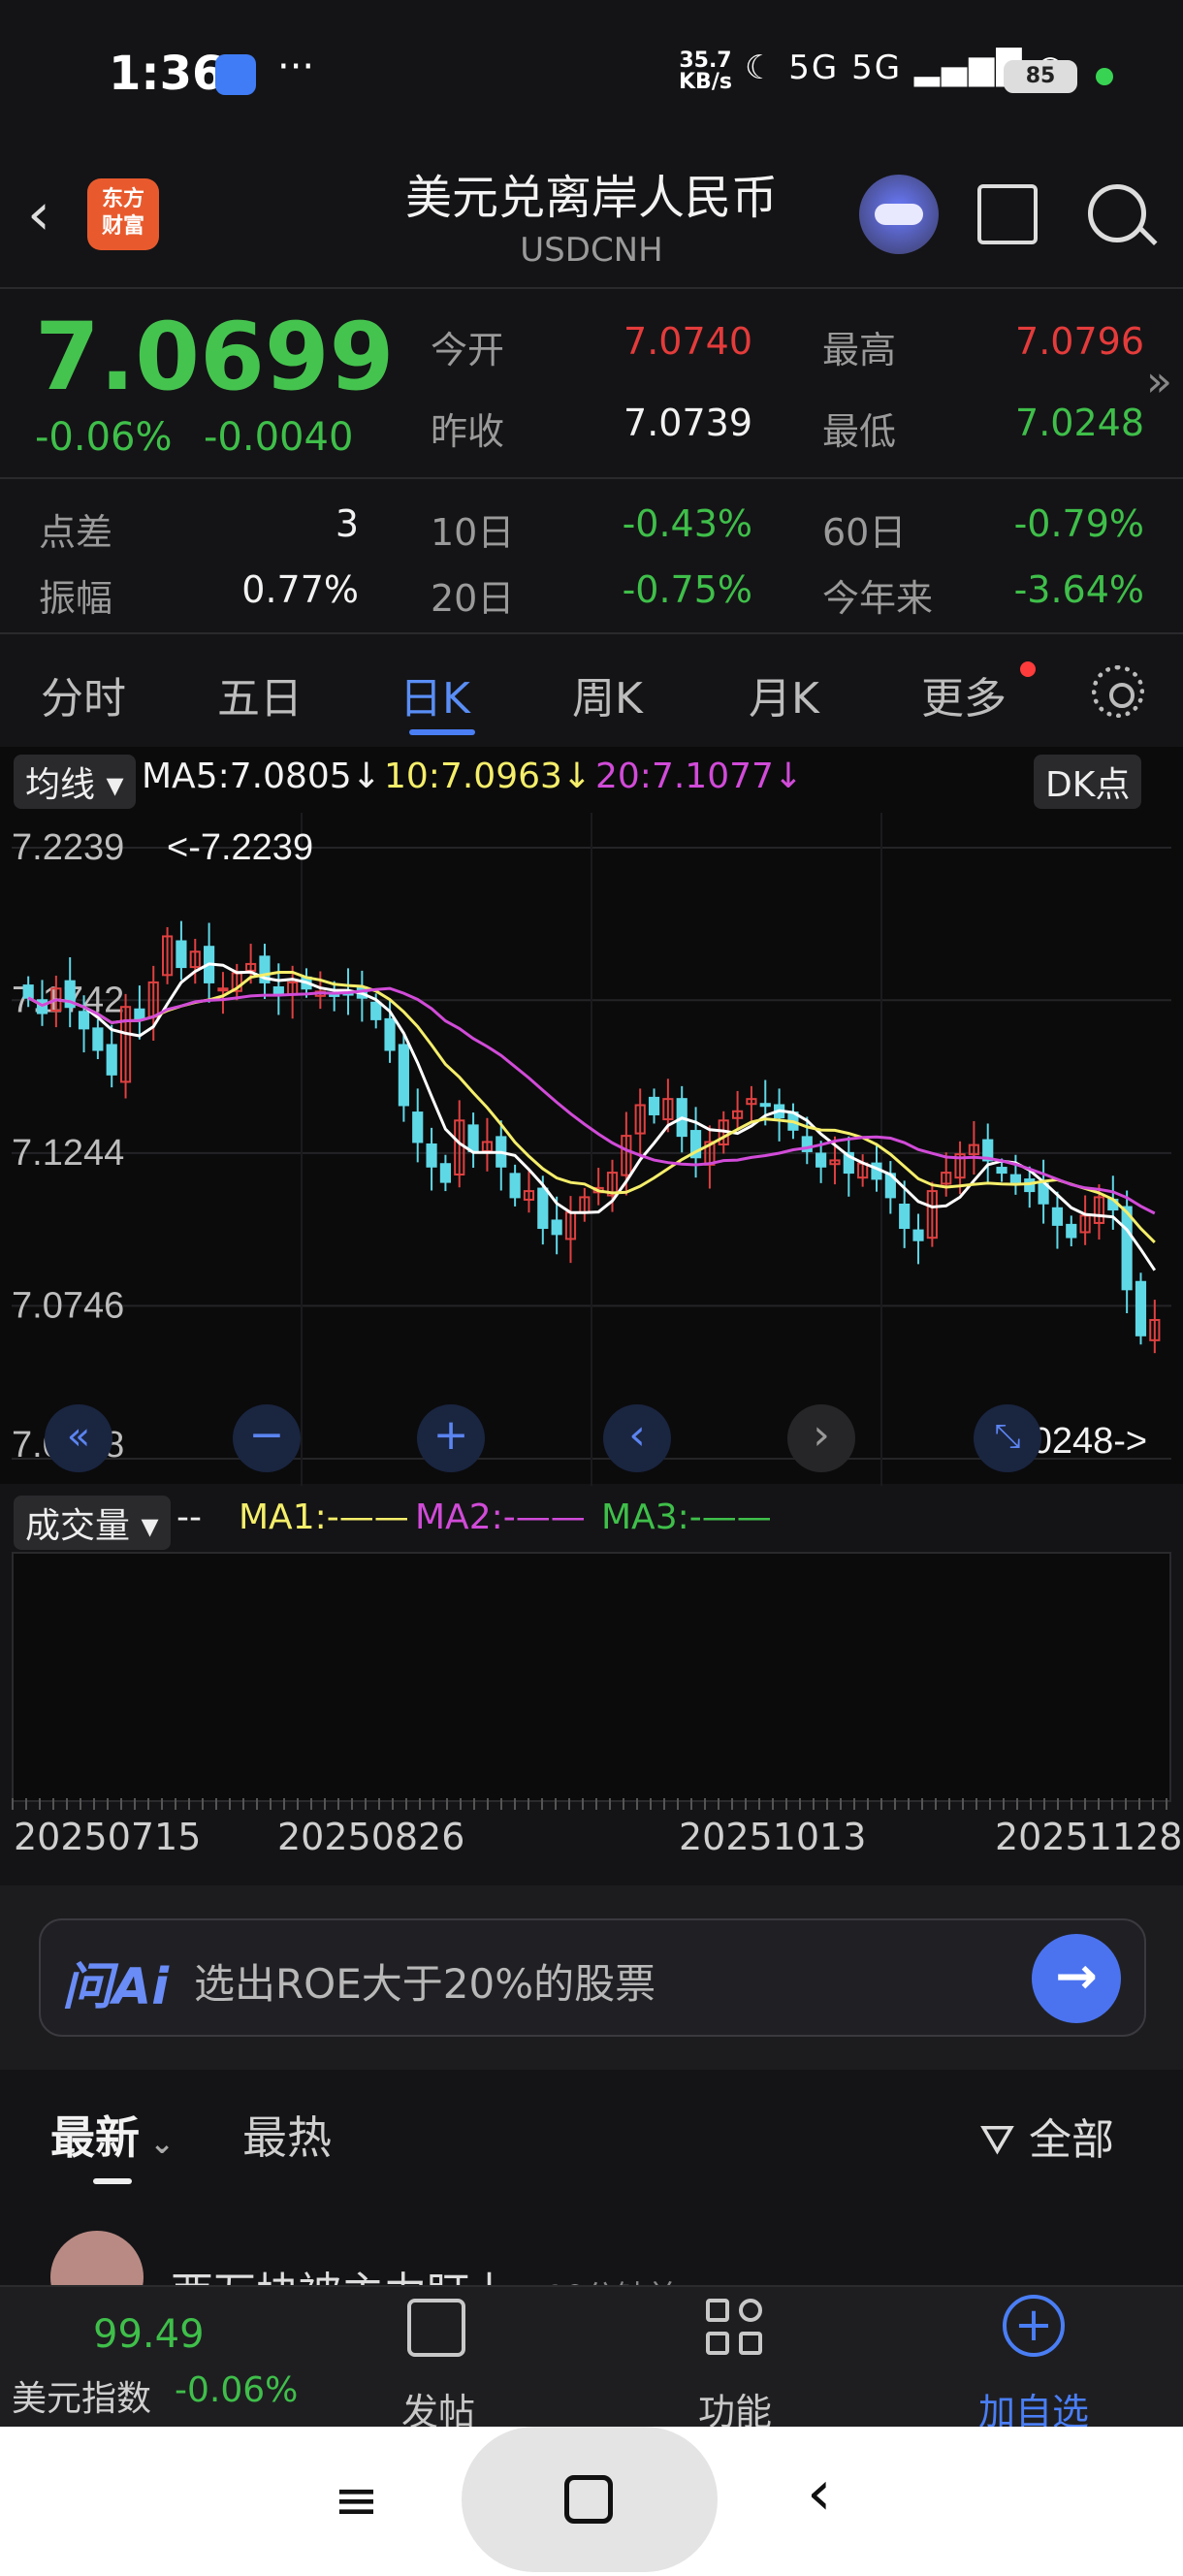  I want to click on dk-point-button: DK点, so click(1088, 782).